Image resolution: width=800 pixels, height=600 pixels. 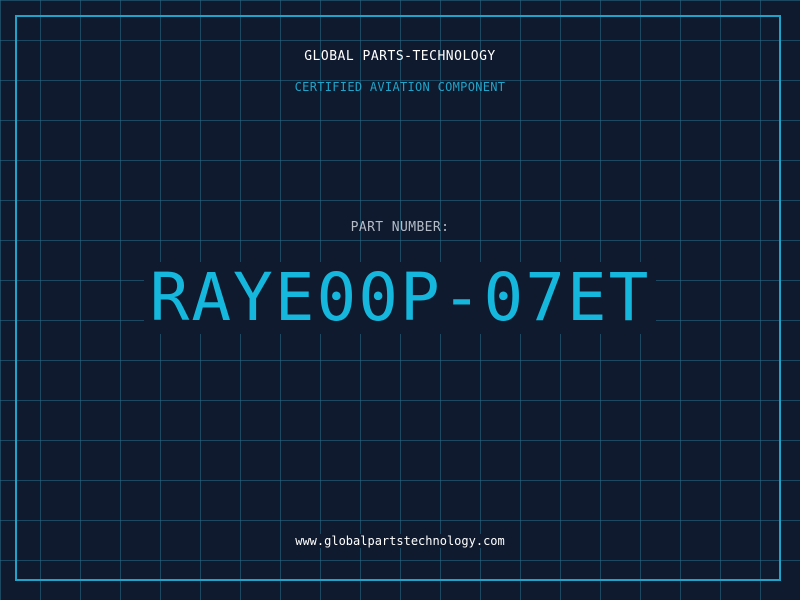 What do you see at coordinates (400, 87) in the screenshot?
I see `certification-subtitle: CERTIFIED AVIATION COMPONENT` at bounding box center [400, 87].